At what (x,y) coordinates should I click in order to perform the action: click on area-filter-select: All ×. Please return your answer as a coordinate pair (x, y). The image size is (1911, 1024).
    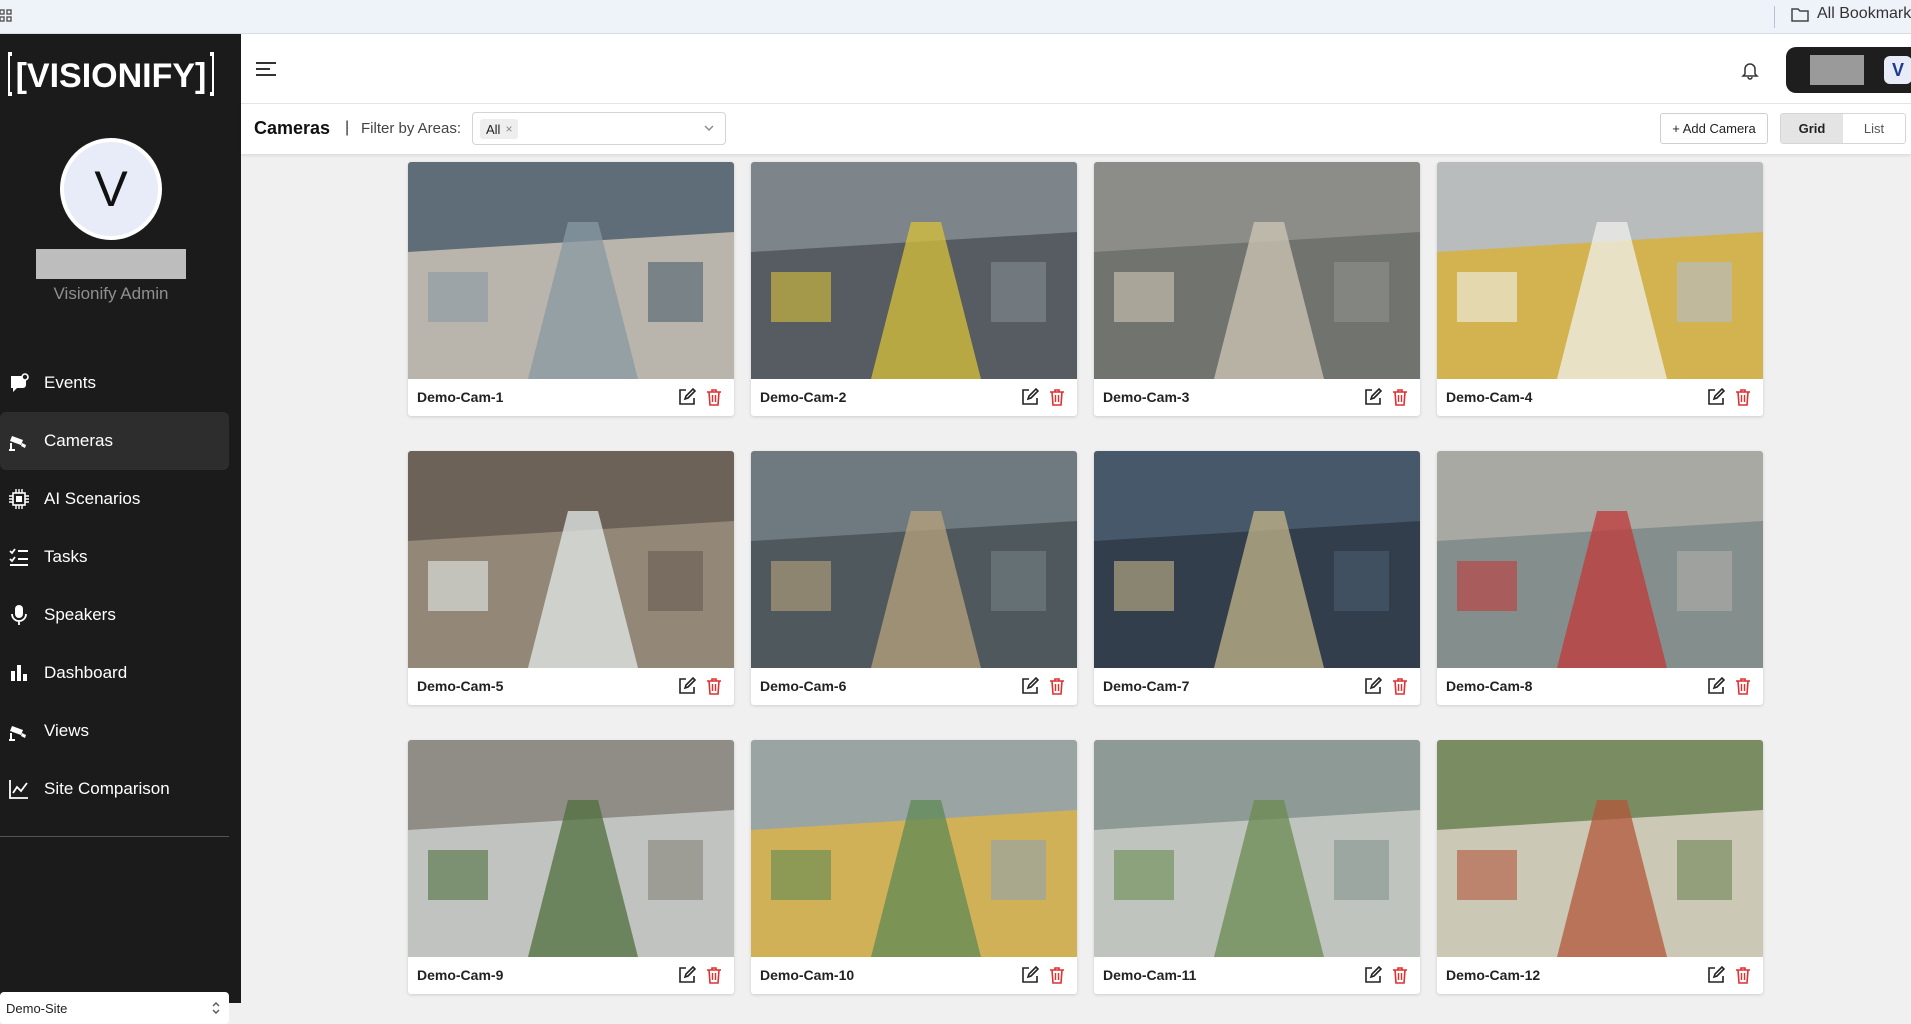
    Looking at the image, I should click on (599, 128).